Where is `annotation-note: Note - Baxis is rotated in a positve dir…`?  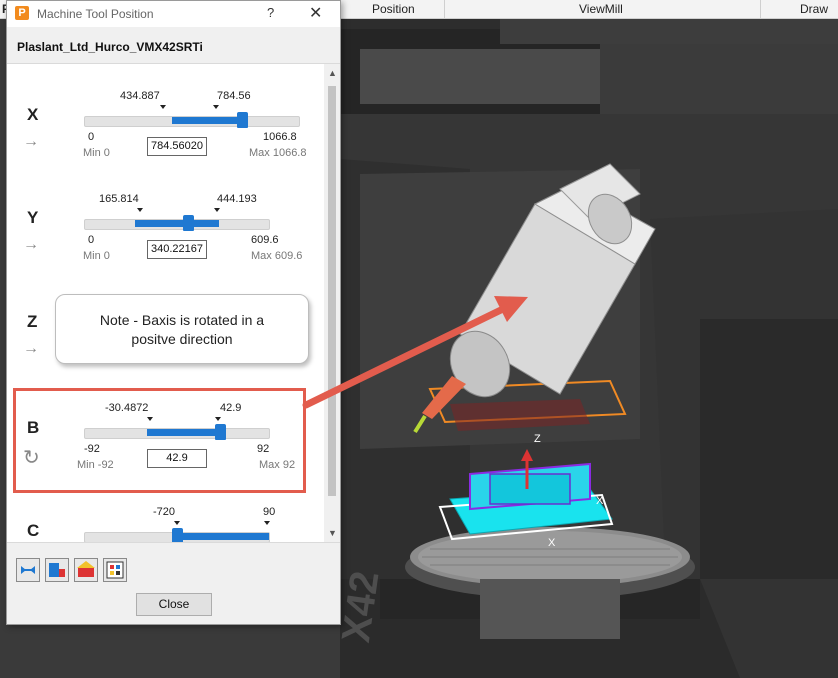 annotation-note: Note - Baxis is rotated in a positve dir… is located at coordinates (182, 329).